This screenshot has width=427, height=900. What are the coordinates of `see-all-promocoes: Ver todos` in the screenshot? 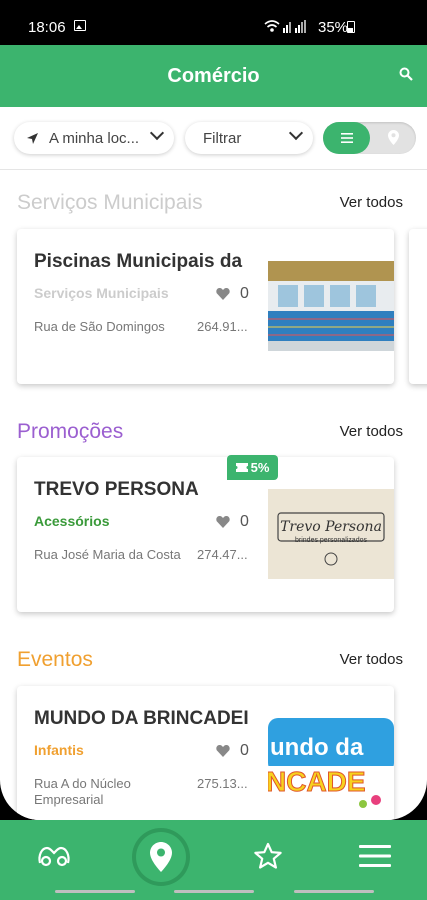 It's located at (371, 431).